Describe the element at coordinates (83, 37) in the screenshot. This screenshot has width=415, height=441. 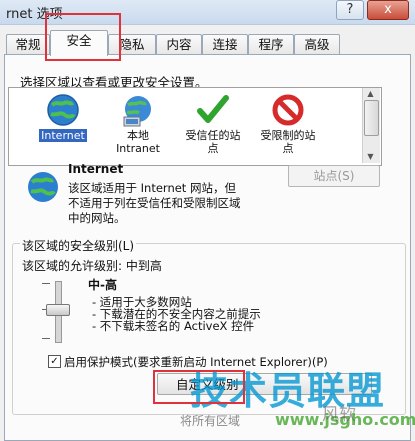
I see `red-annotation-box` at that location.